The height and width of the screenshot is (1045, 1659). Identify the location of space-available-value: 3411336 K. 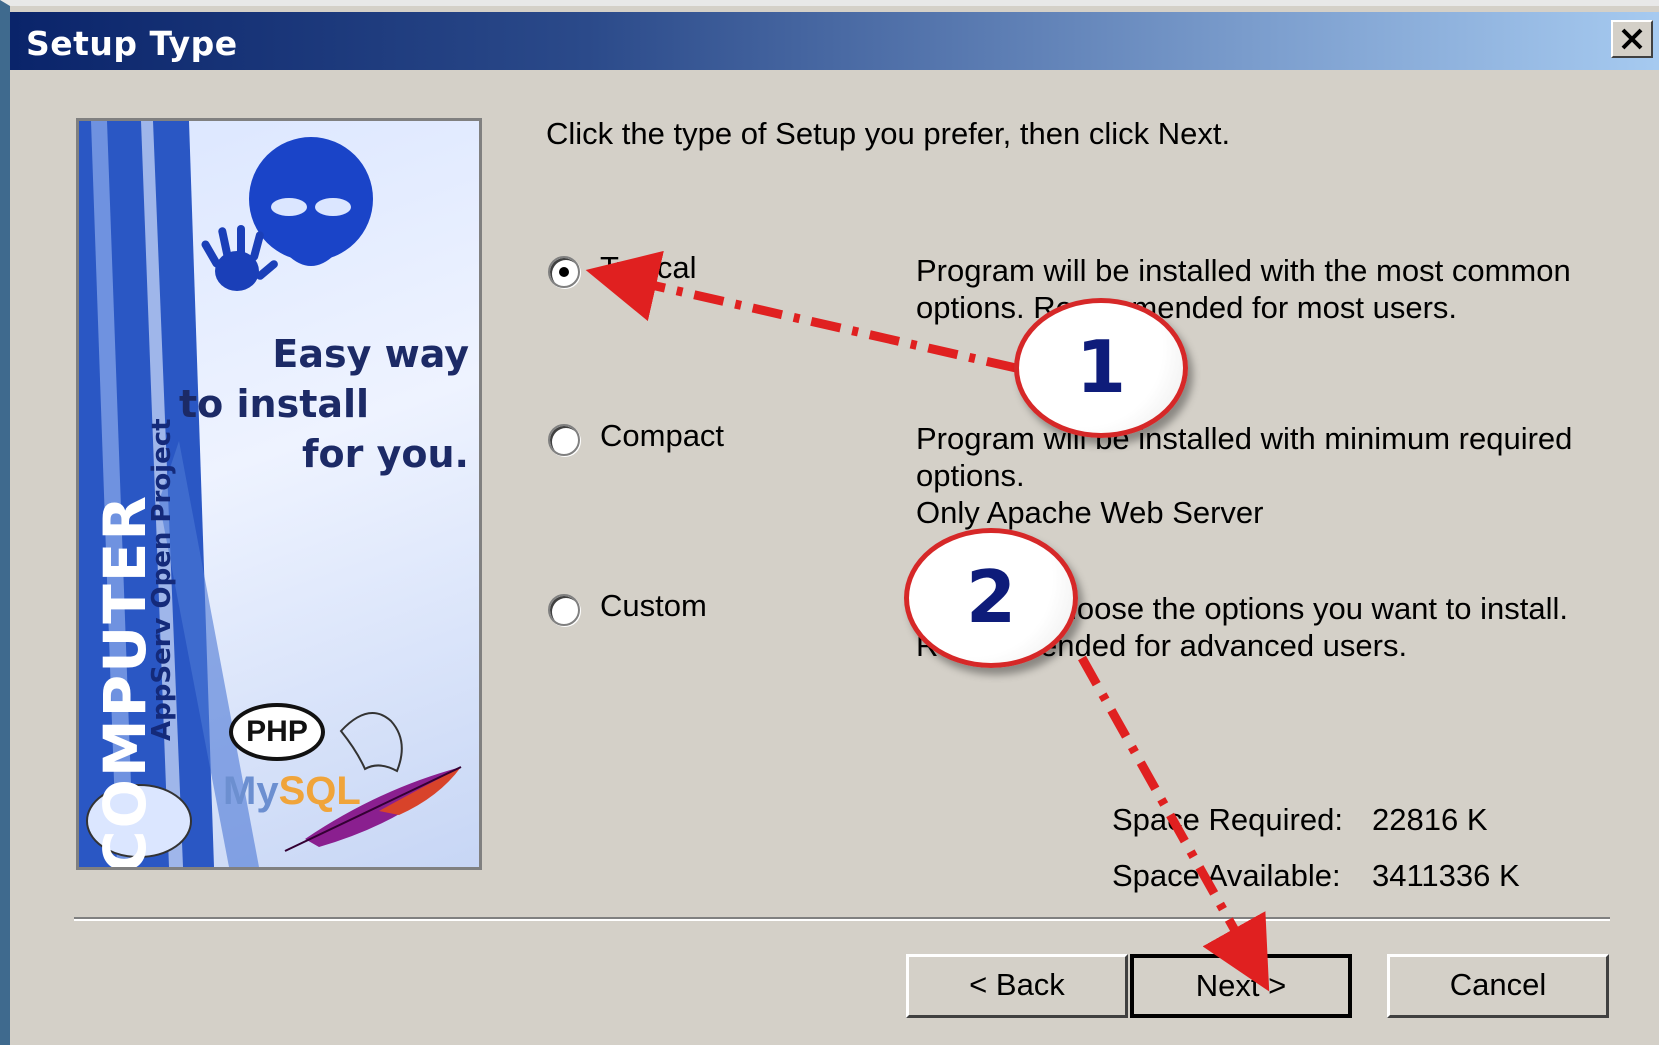
(1446, 875).